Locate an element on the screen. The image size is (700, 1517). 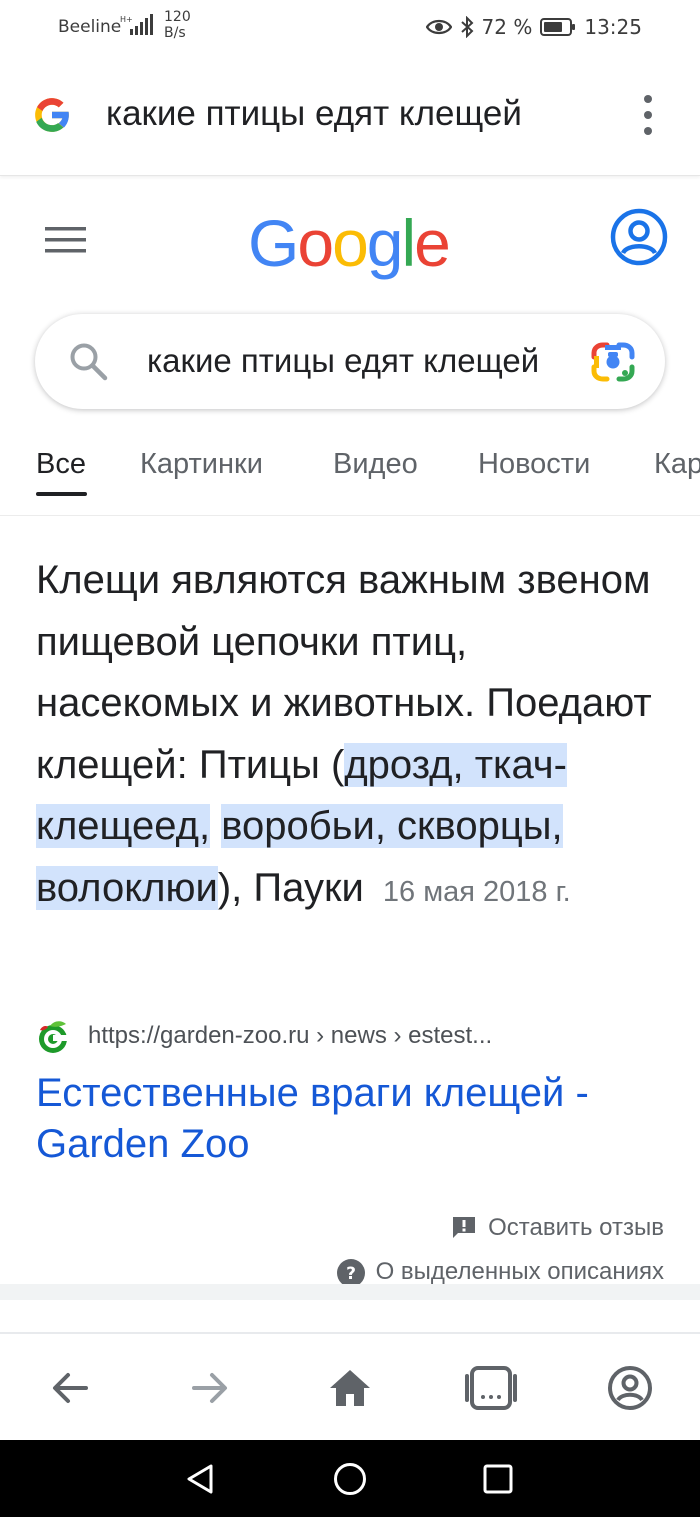
status-bar: Beeline H+ 120 B/s 72 % 13:25 is located at coordinates (350, 28).